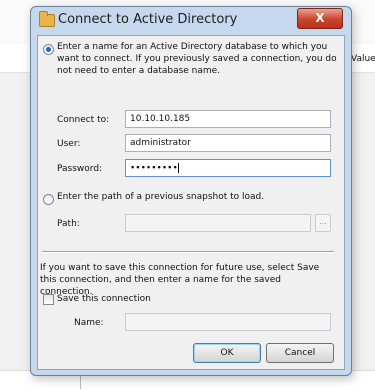 The width and height of the screenshot is (375, 390). What do you see at coordinates (227, 353) in the screenshot?
I see `ok-button: OK` at bounding box center [227, 353].